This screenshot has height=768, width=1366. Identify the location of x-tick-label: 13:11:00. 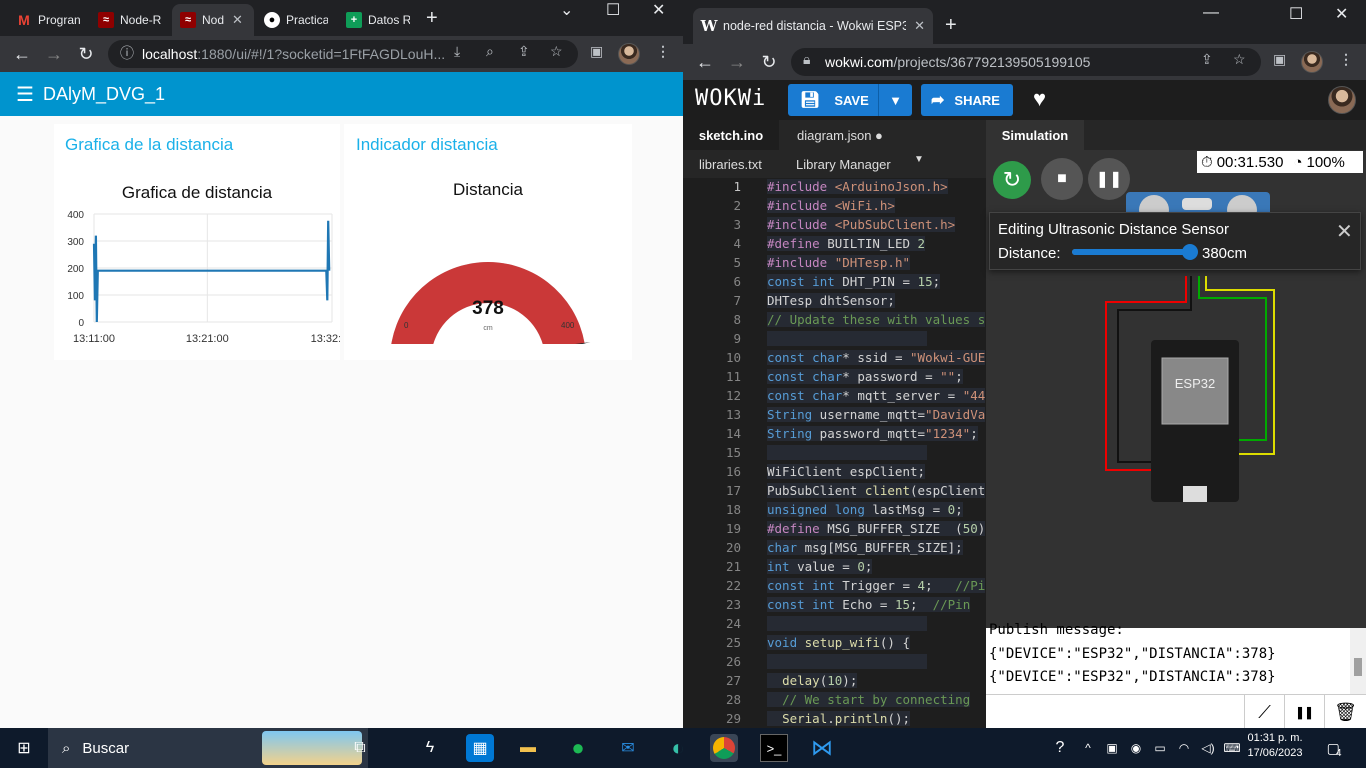
(94, 339).